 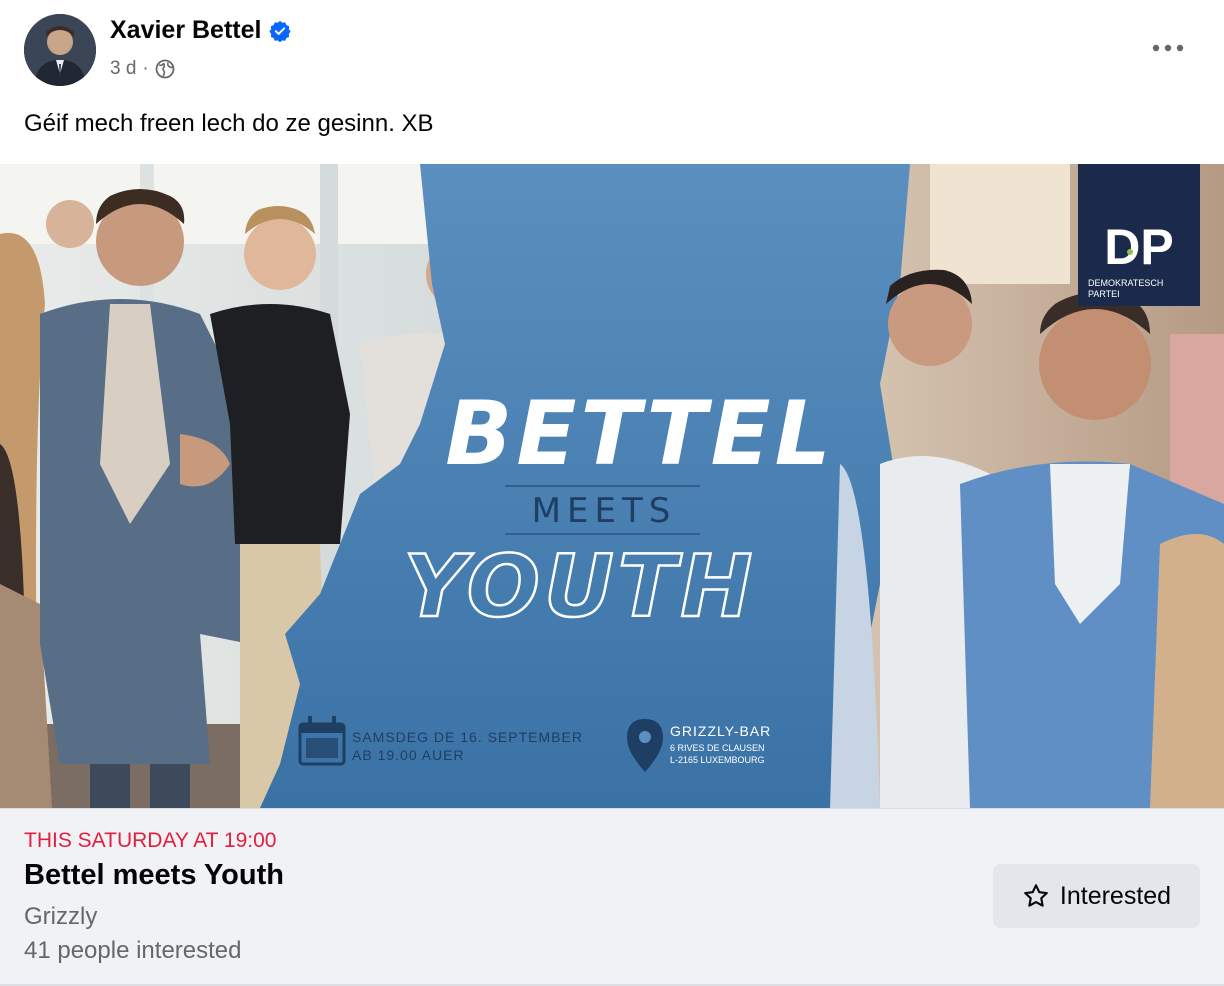 What do you see at coordinates (612, 50) in the screenshot?
I see `post-header: Xavier Bettel 3 d ·` at bounding box center [612, 50].